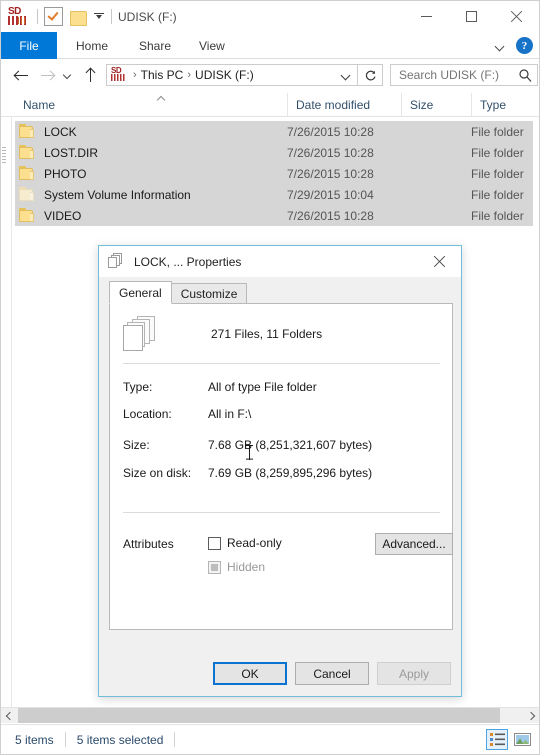  Describe the element at coordinates (274, 173) in the screenshot. I see `table-row: PHOTO 7/26/2015 10:28 File folder` at that location.